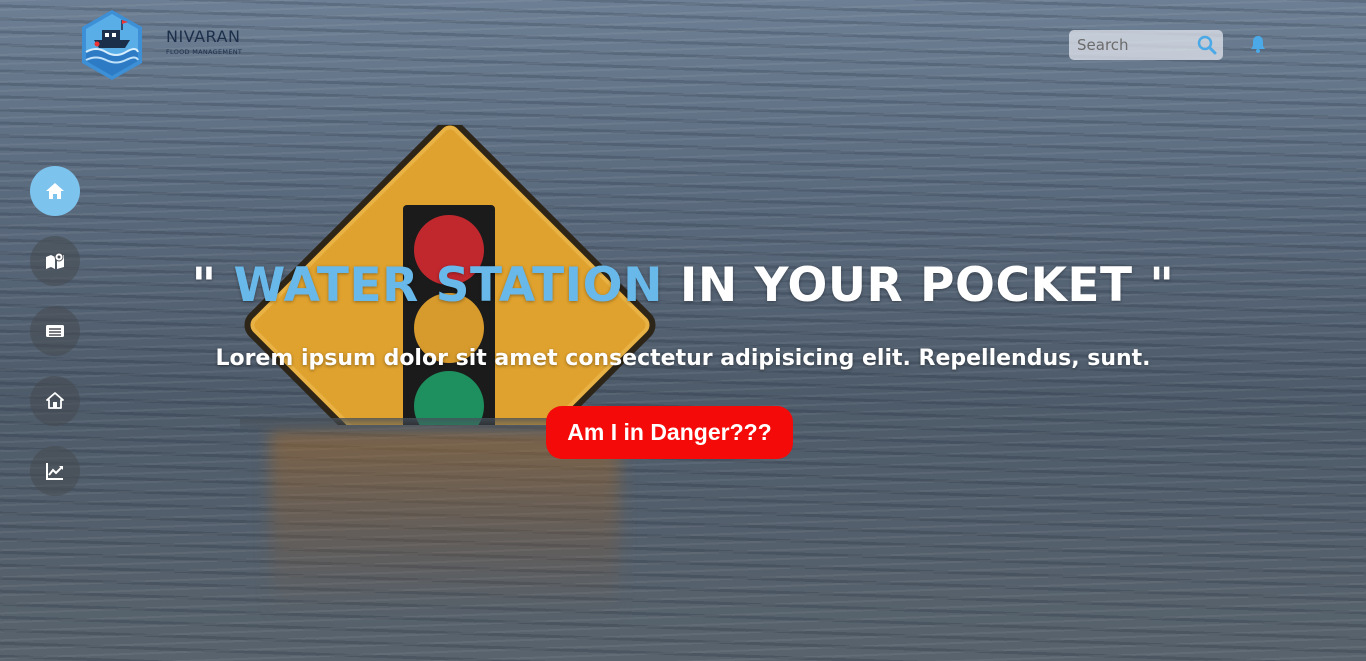 Image resolution: width=1366 pixels, height=661 pixels. Describe the element at coordinates (55, 331) in the screenshot. I see `newspaper-icon` at that location.